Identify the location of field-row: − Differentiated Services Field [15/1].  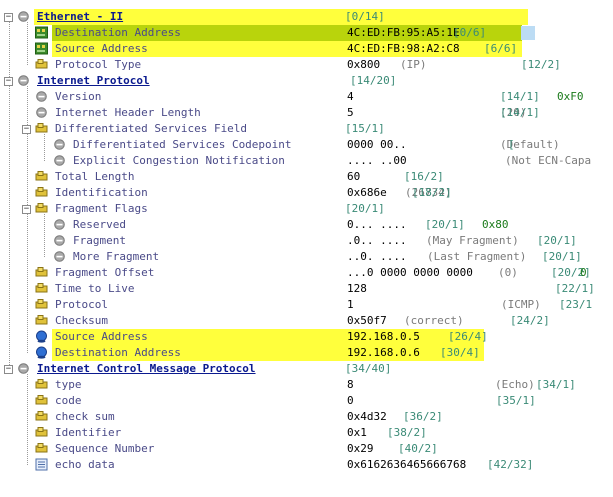
(306, 129).